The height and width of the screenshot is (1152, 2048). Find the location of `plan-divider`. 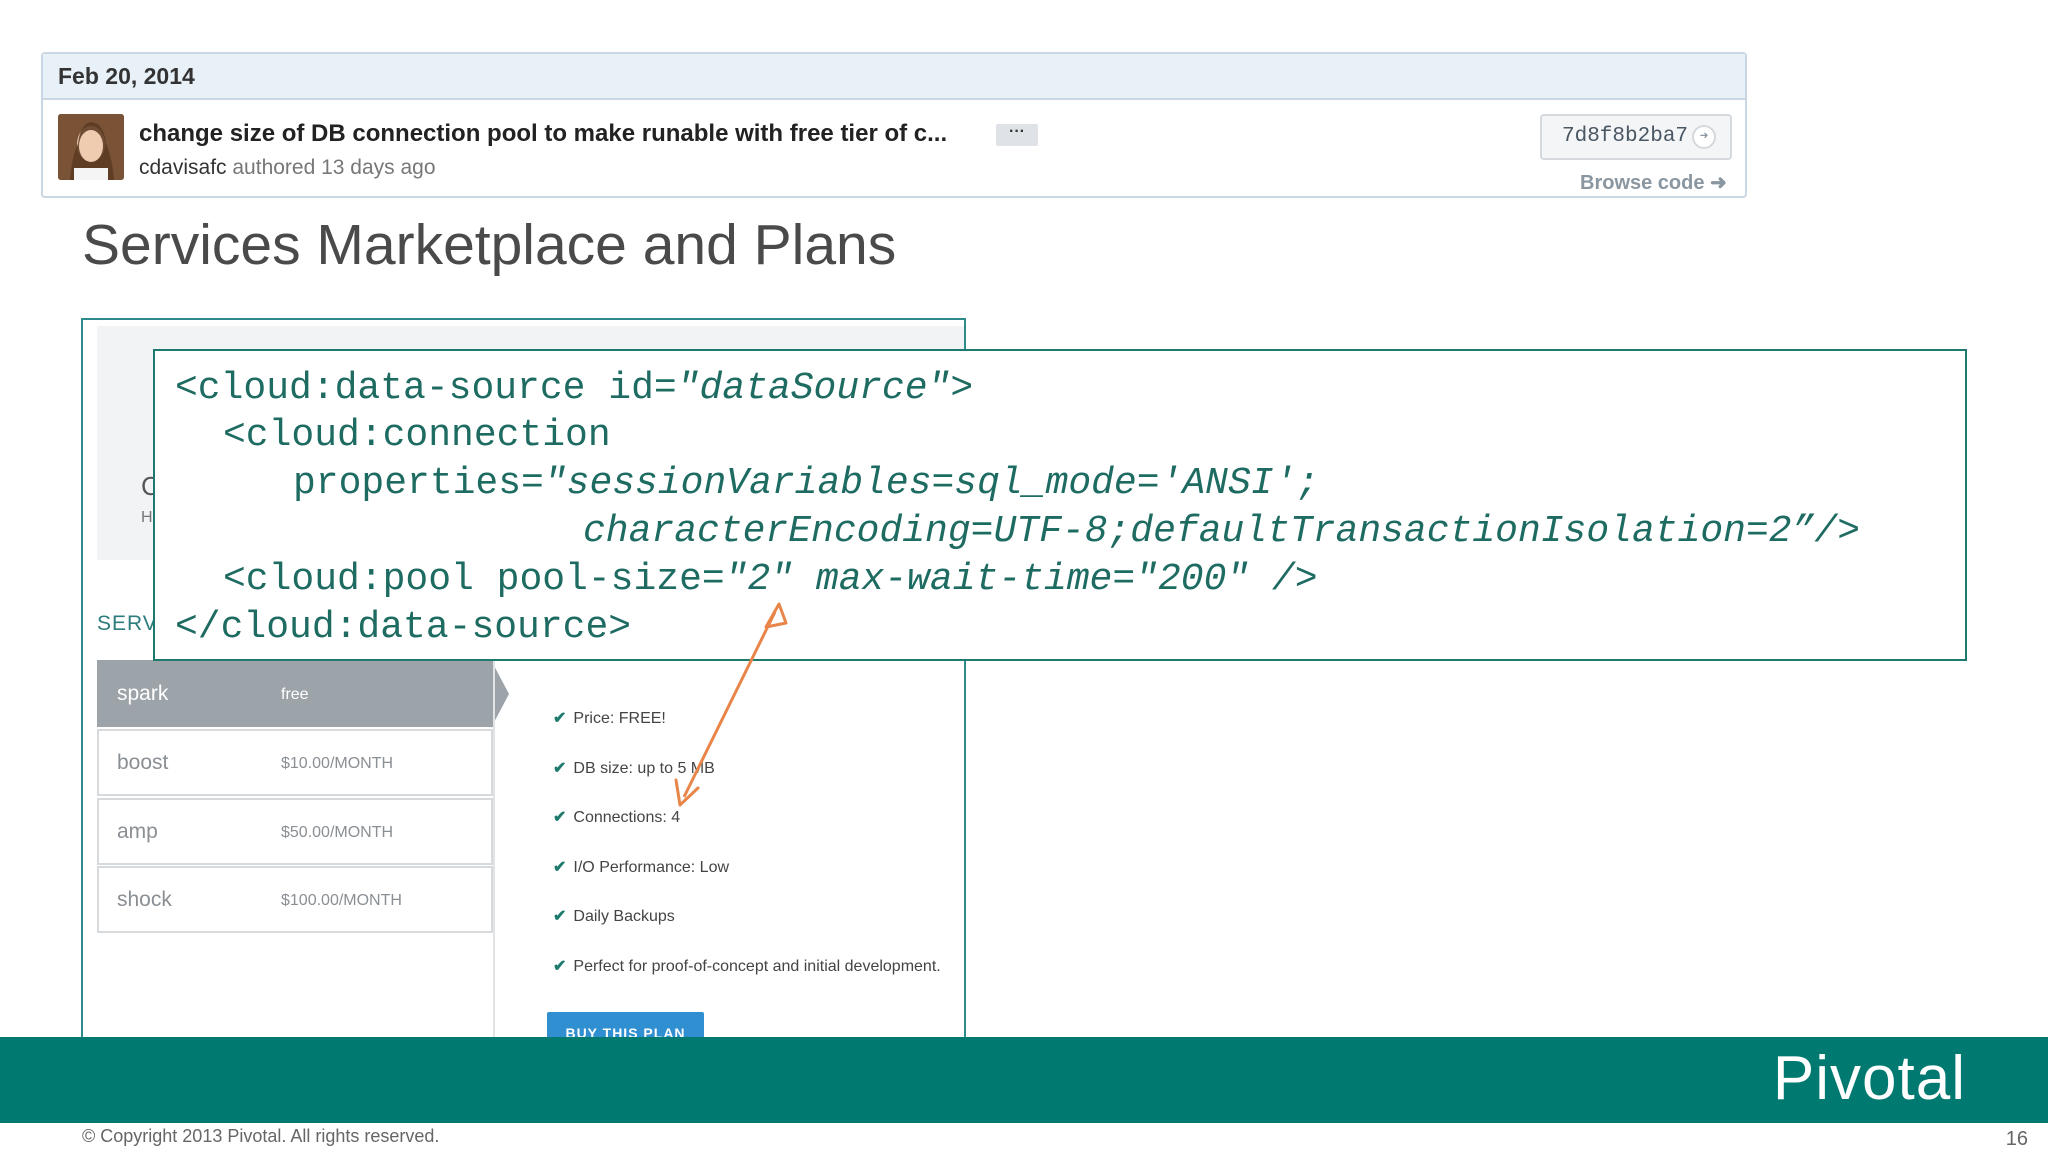

plan-divider is located at coordinates (494, 837).